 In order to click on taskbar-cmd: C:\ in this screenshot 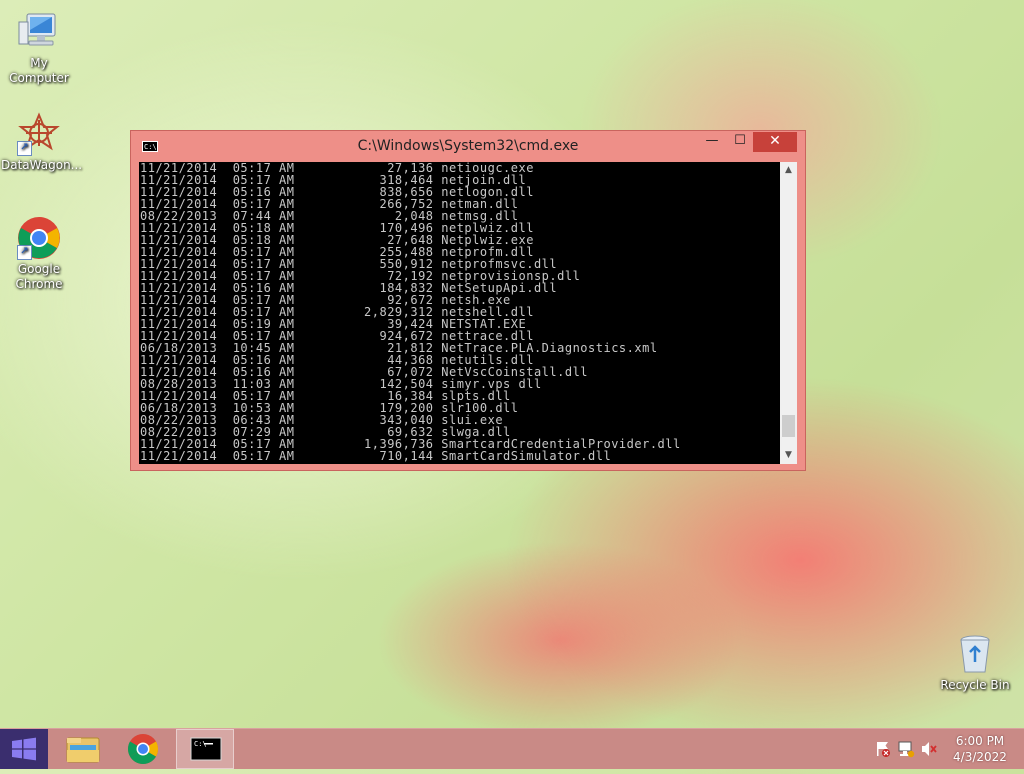, I will do `click(205, 749)`.